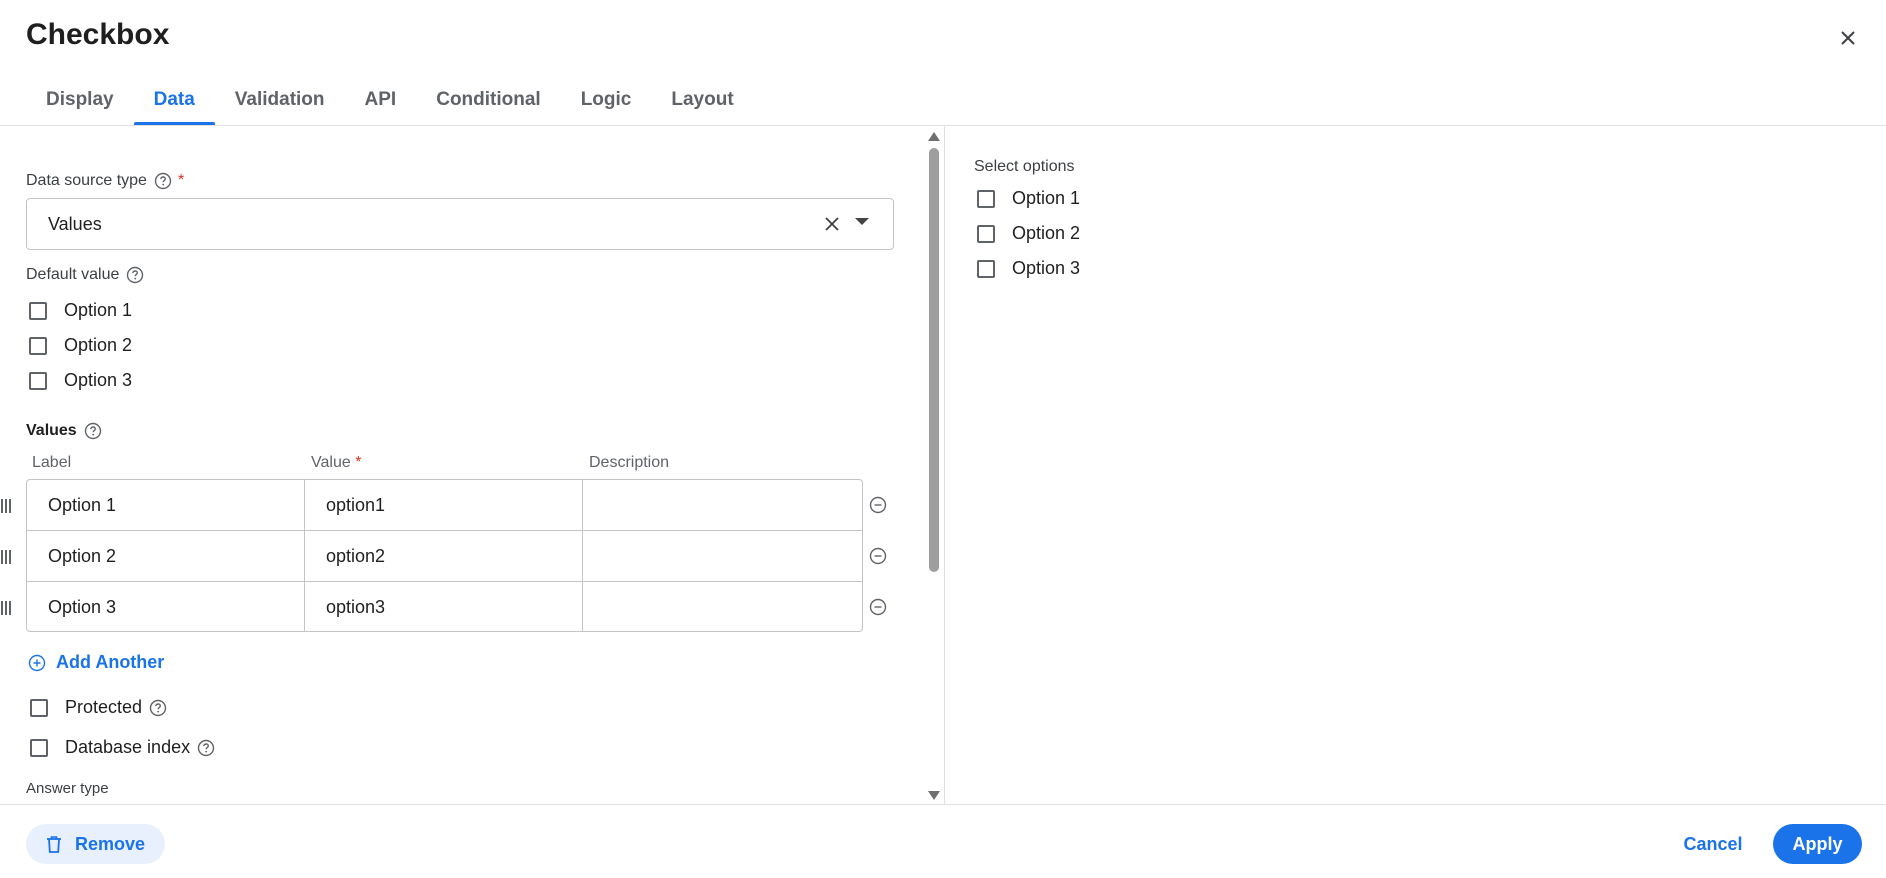 The image size is (1886, 878). I want to click on preview-option-3: Option 3, so click(1028, 268).